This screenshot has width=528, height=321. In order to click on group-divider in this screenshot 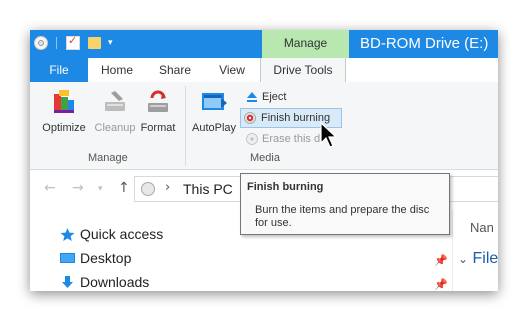, I will do `click(185, 126)`.